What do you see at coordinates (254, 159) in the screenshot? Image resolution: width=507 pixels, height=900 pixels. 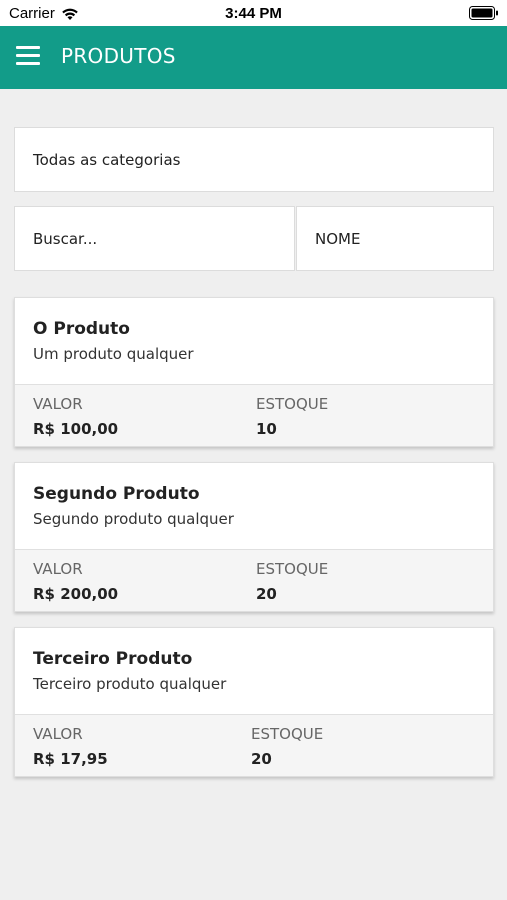 I see `category-select: Todas as categorias` at bounding box center [254, 159].